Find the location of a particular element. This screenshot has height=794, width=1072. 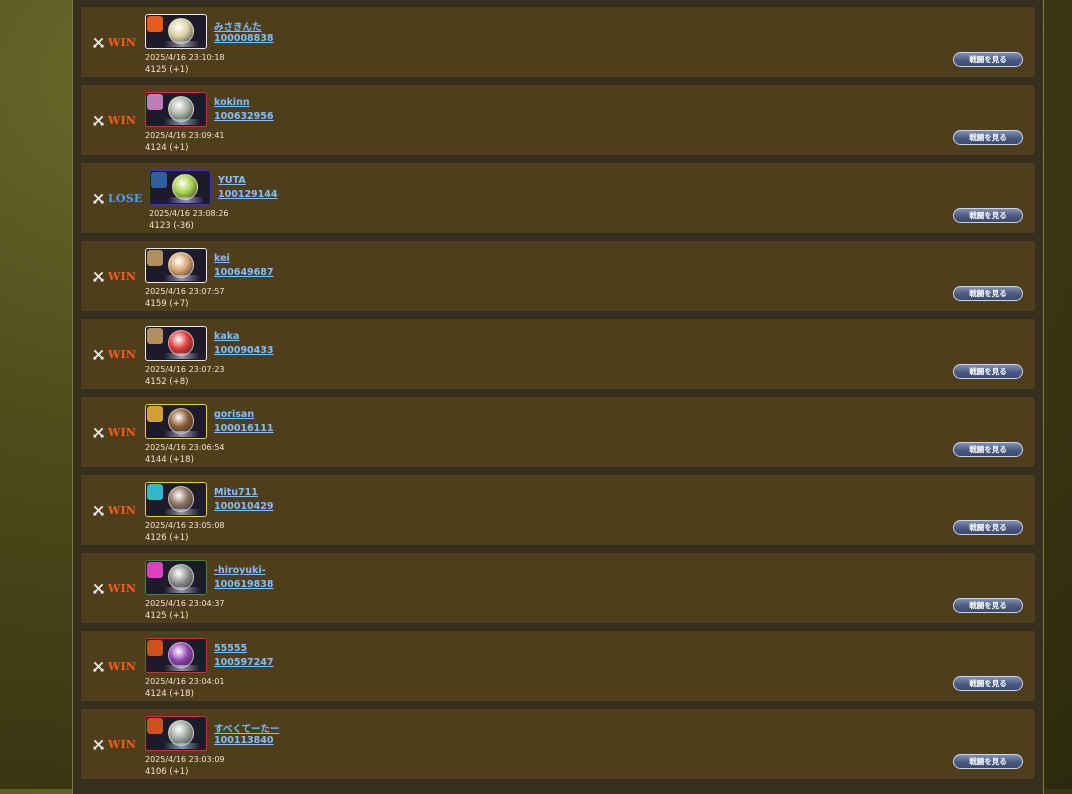

rating-change: 4126 (+1) is located at coordinates (167, 538).